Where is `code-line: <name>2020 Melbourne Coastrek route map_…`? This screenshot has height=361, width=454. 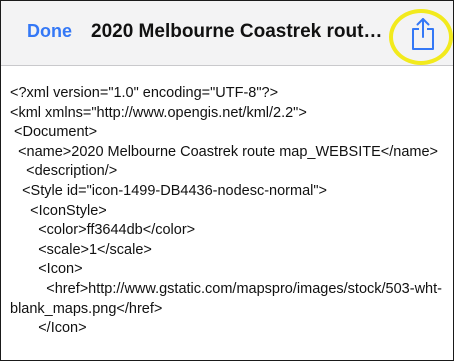 code-line: <name>2020 Melbourne Coastrek route map_… is located at coordinates (224, 151).